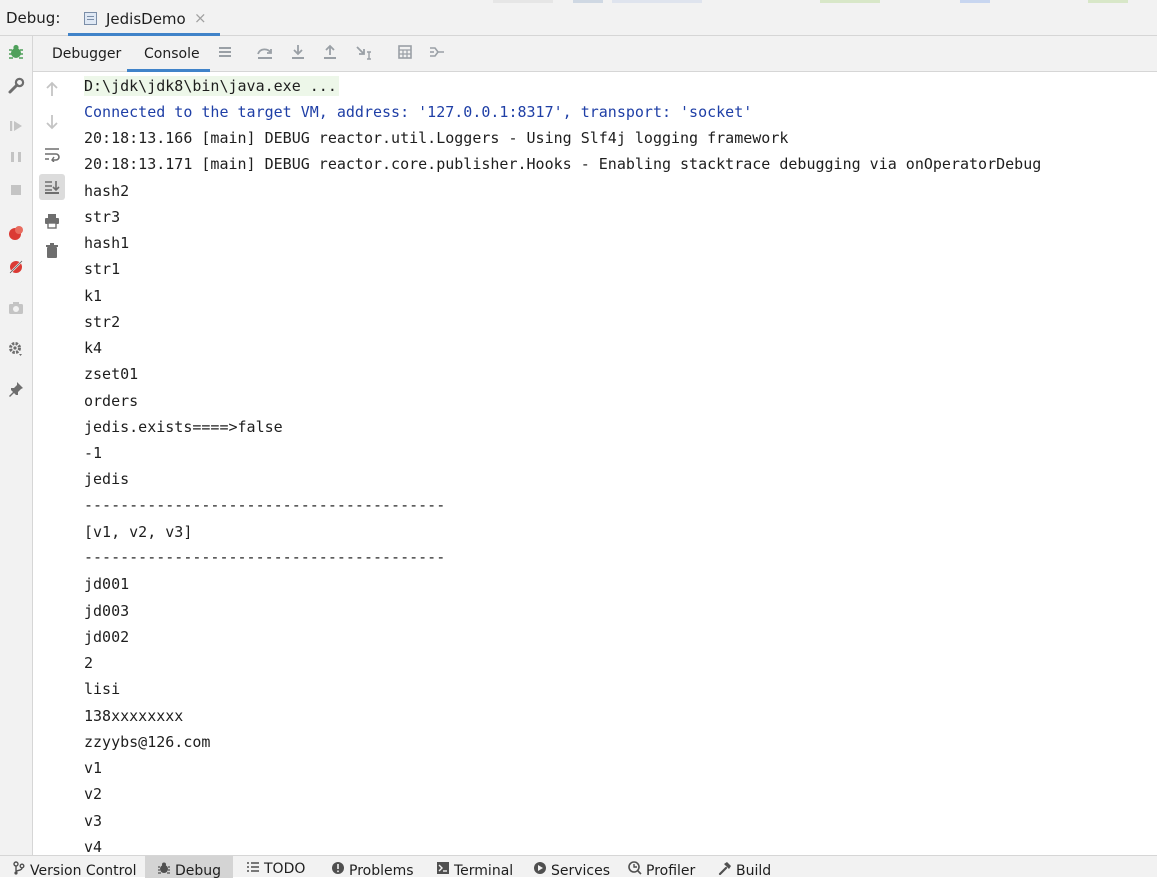  Describe the element at coordinates (16, 87) in the screenshot. I see `wrench-icon` at that location.